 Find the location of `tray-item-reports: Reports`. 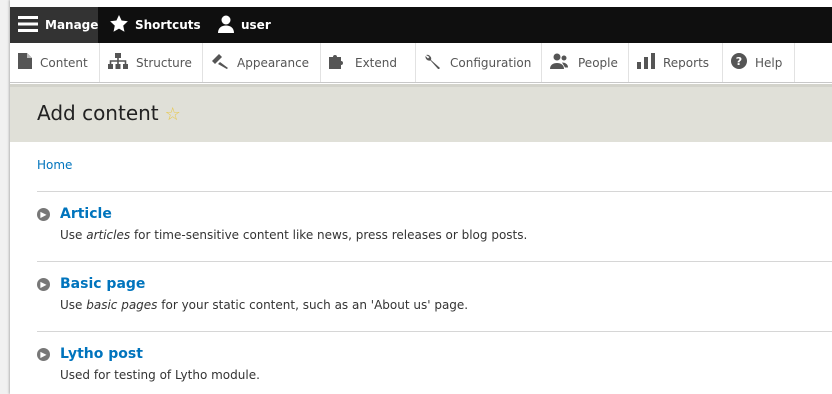

tray-item-reports: Reports is located at coordinates (676, 62).